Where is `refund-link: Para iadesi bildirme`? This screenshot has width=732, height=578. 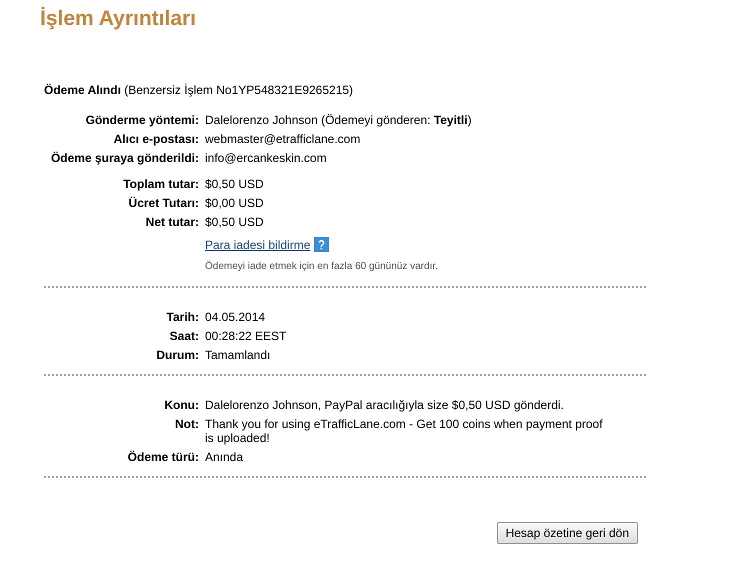 refund-link: Para iadesi bildirme is located at coordinates (257, 245).